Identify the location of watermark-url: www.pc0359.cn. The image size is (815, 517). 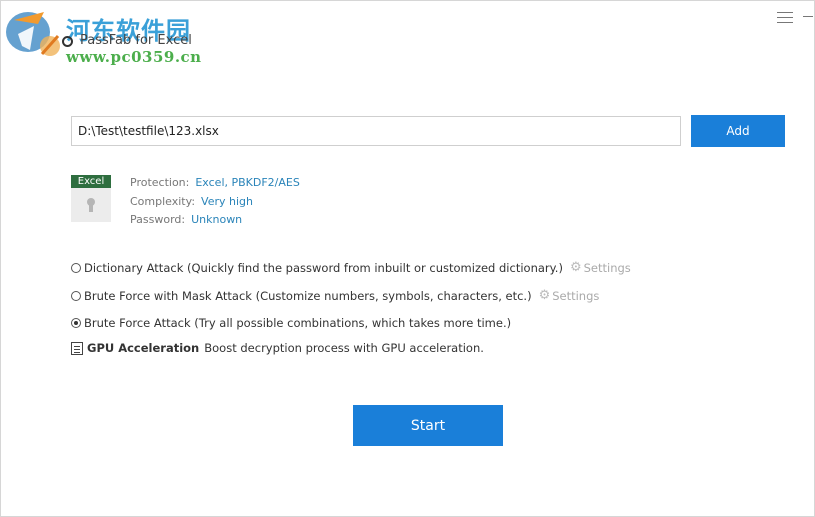
(134, 57).